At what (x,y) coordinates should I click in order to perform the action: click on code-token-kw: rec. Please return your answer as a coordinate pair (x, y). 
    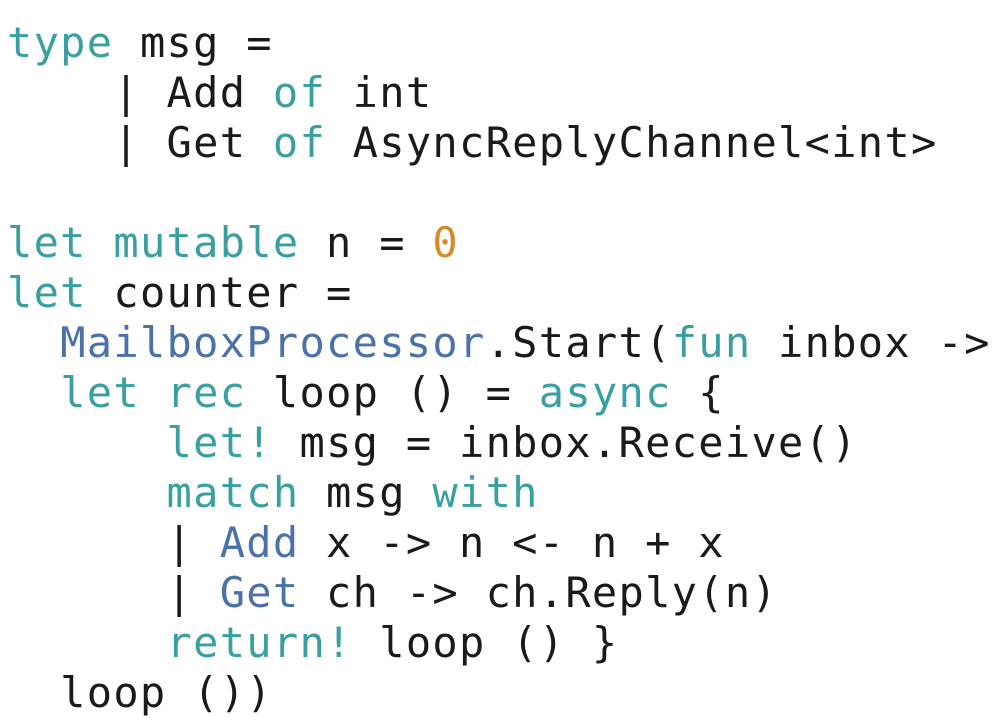
    Looking at the image, I should click on (206, 392).